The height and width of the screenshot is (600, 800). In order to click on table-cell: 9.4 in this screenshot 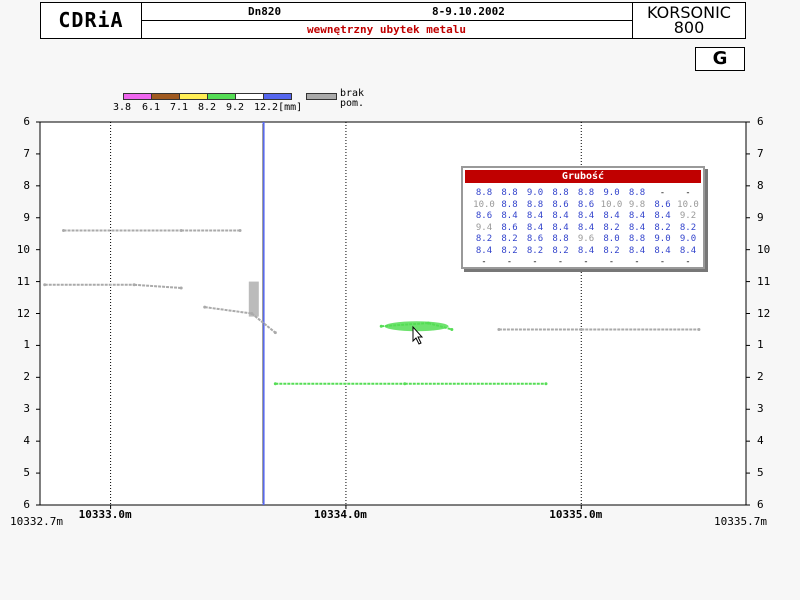, I will do `click(484, 227)`.